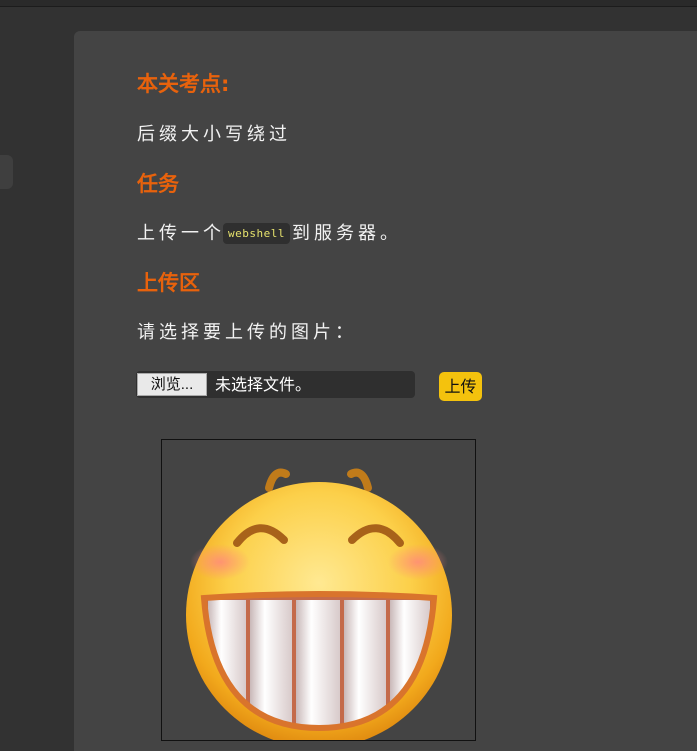 The height and width of the screenshot is (751, 697). What do you see at coordinates (158, 184) in the screenshot?
I see `task-title: 任务` at bounding box center [158, 184].